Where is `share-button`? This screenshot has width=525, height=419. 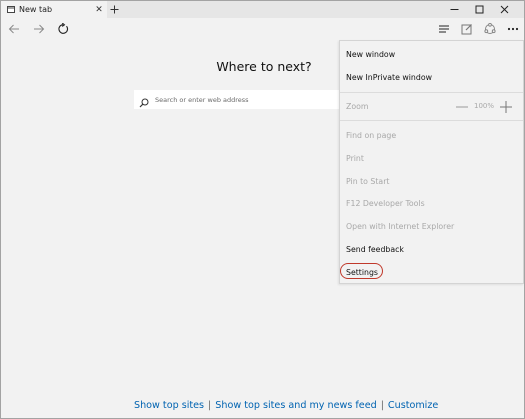 share-button is located at coordinates (490, 29).